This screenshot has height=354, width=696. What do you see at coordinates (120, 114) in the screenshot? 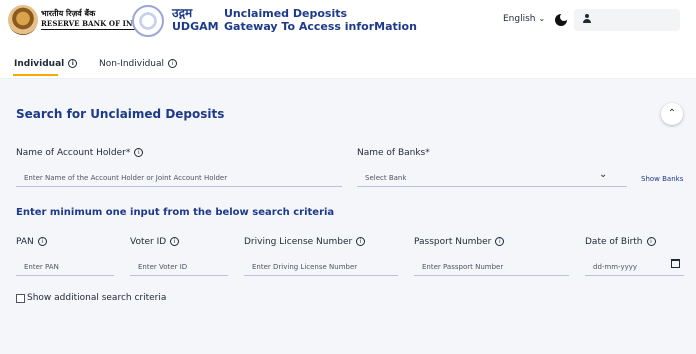
I see `section-title: Search for Unclaimed Deposits` at bounding box center [120, 114].